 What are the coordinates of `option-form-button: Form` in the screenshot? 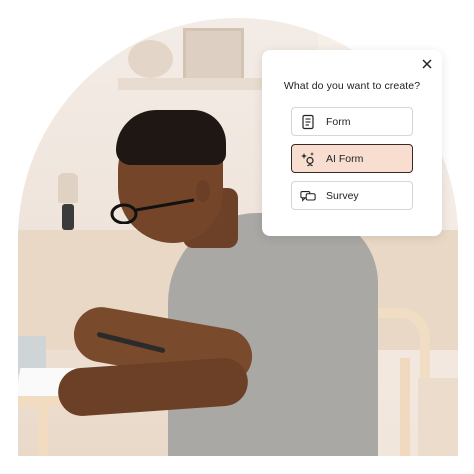 It's located at (352, 121).